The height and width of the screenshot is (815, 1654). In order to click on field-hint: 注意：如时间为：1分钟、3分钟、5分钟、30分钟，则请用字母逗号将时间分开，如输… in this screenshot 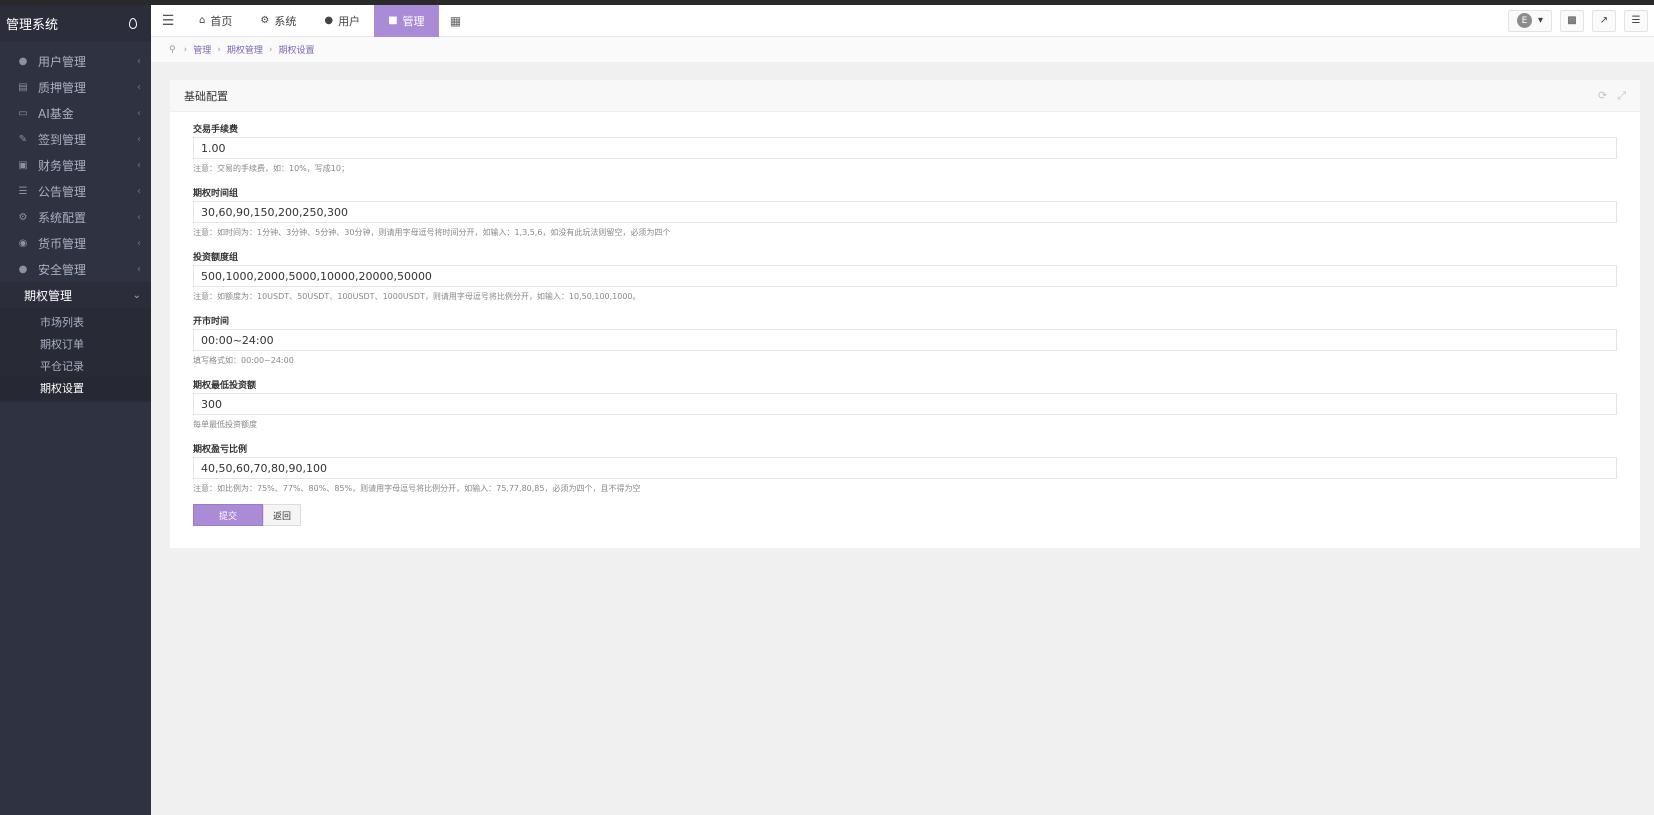, I will do `click(432, 232)`.